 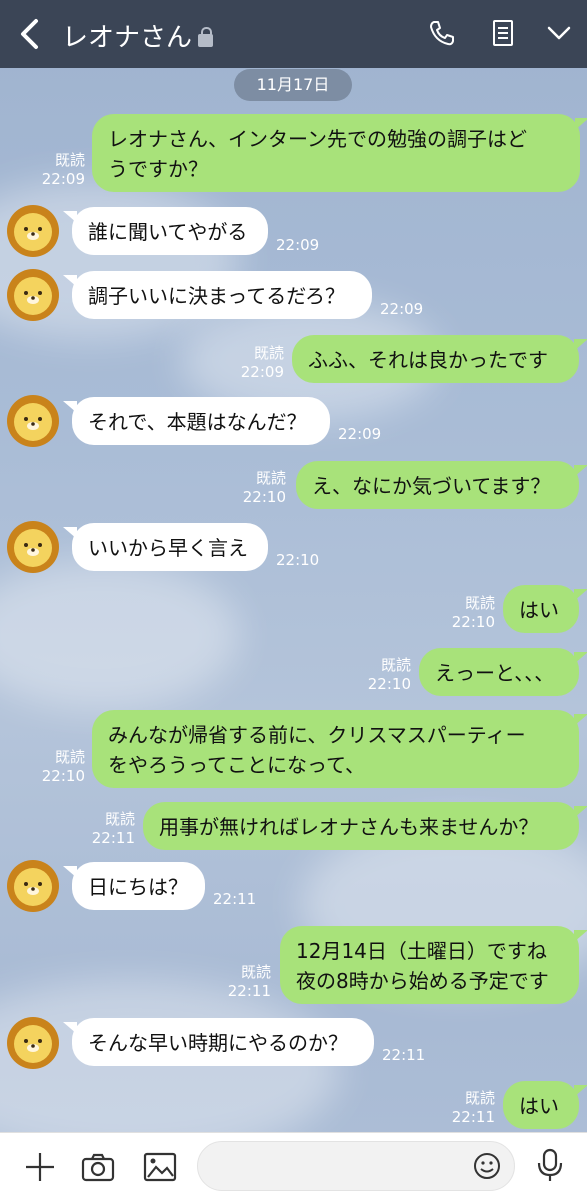 I want to click on background-cloud, so click(x=120, y=635).